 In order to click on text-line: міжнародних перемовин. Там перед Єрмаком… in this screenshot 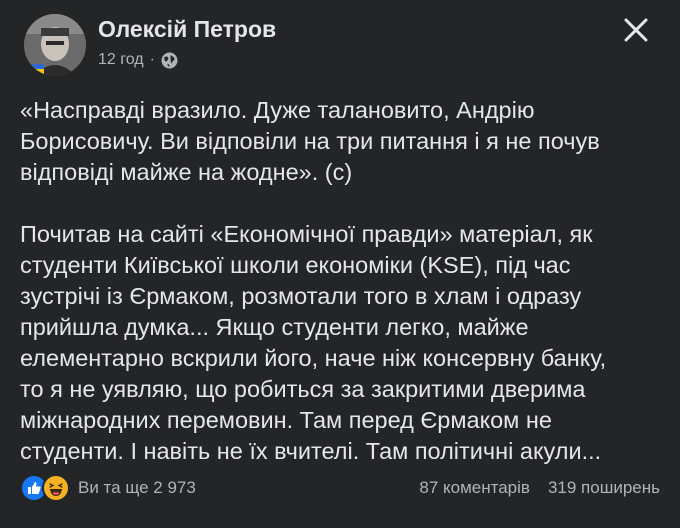, I will do `click(286, 420)`.